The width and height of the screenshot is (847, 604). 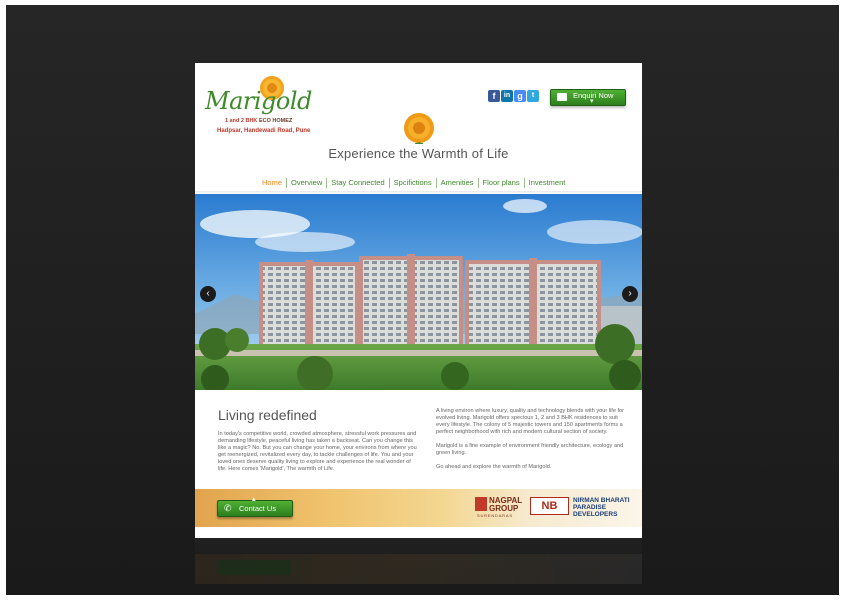 I want to click on page-reflection, so click(x=418, y=563).